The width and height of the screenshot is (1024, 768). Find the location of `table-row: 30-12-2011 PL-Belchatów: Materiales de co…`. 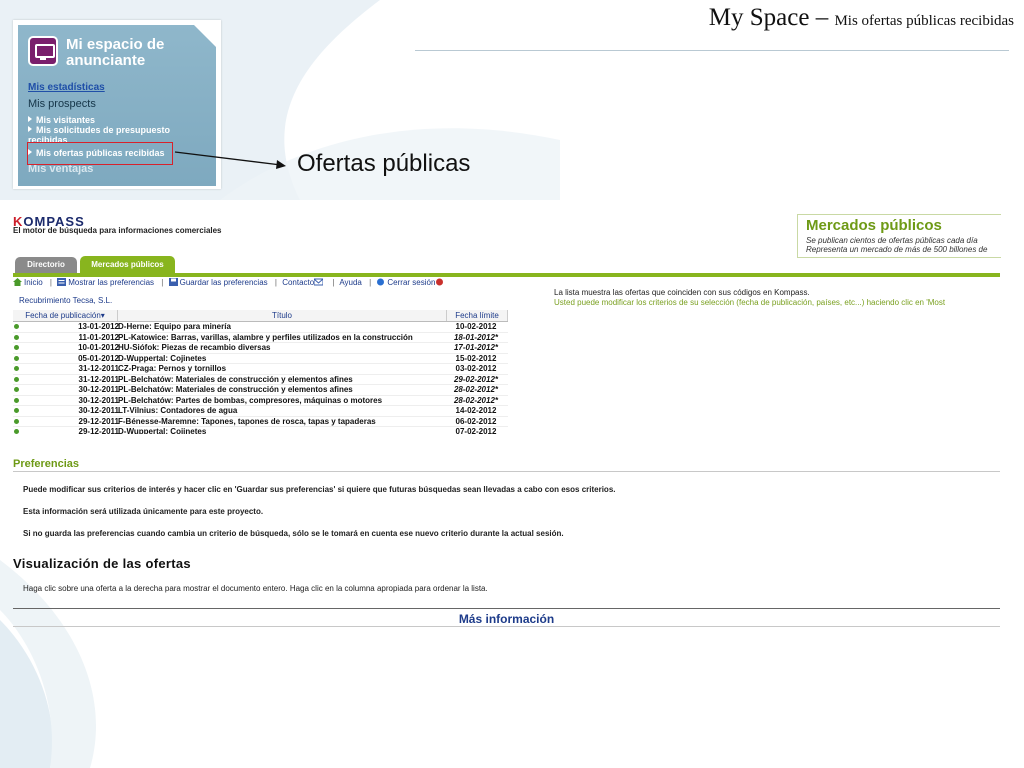

table-row: 30-12-2011 PL-Belchatów: Materiales de co… is located at coordinates (260, 390).